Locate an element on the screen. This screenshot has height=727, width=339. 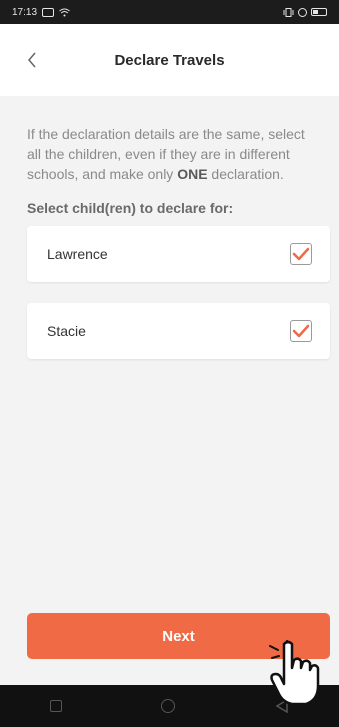
select-children-label: Select child(ren) to declare for: is located at coordinates (130, 208).